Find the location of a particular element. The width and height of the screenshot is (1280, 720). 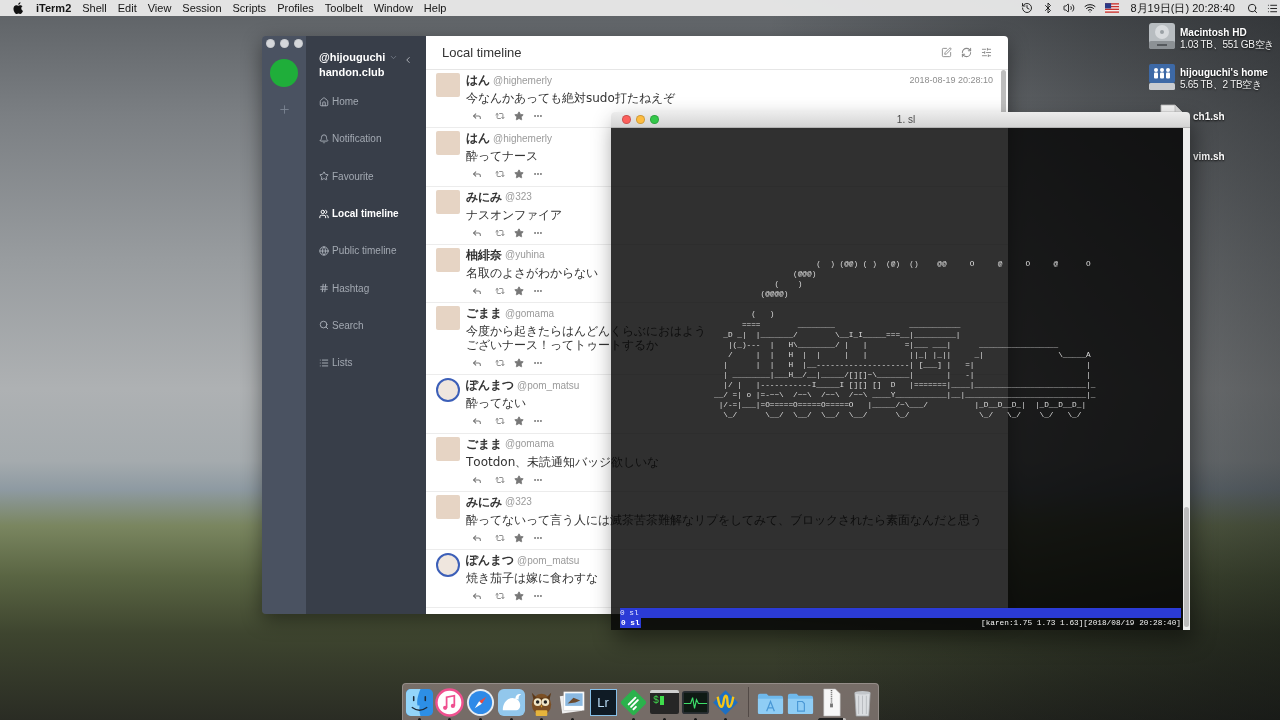

hard-drive-icon is located at coordinates (1162, 36).